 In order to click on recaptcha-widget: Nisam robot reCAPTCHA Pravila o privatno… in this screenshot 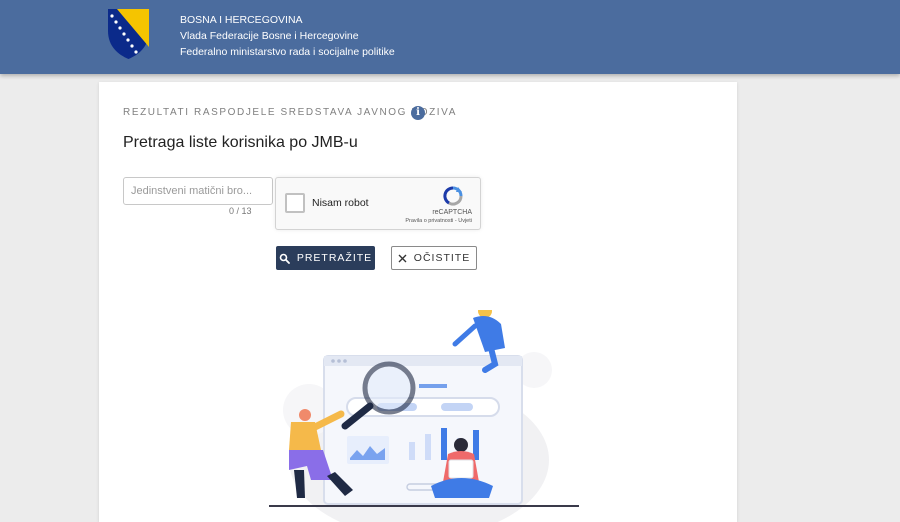, I will do `click(378, 203)`.